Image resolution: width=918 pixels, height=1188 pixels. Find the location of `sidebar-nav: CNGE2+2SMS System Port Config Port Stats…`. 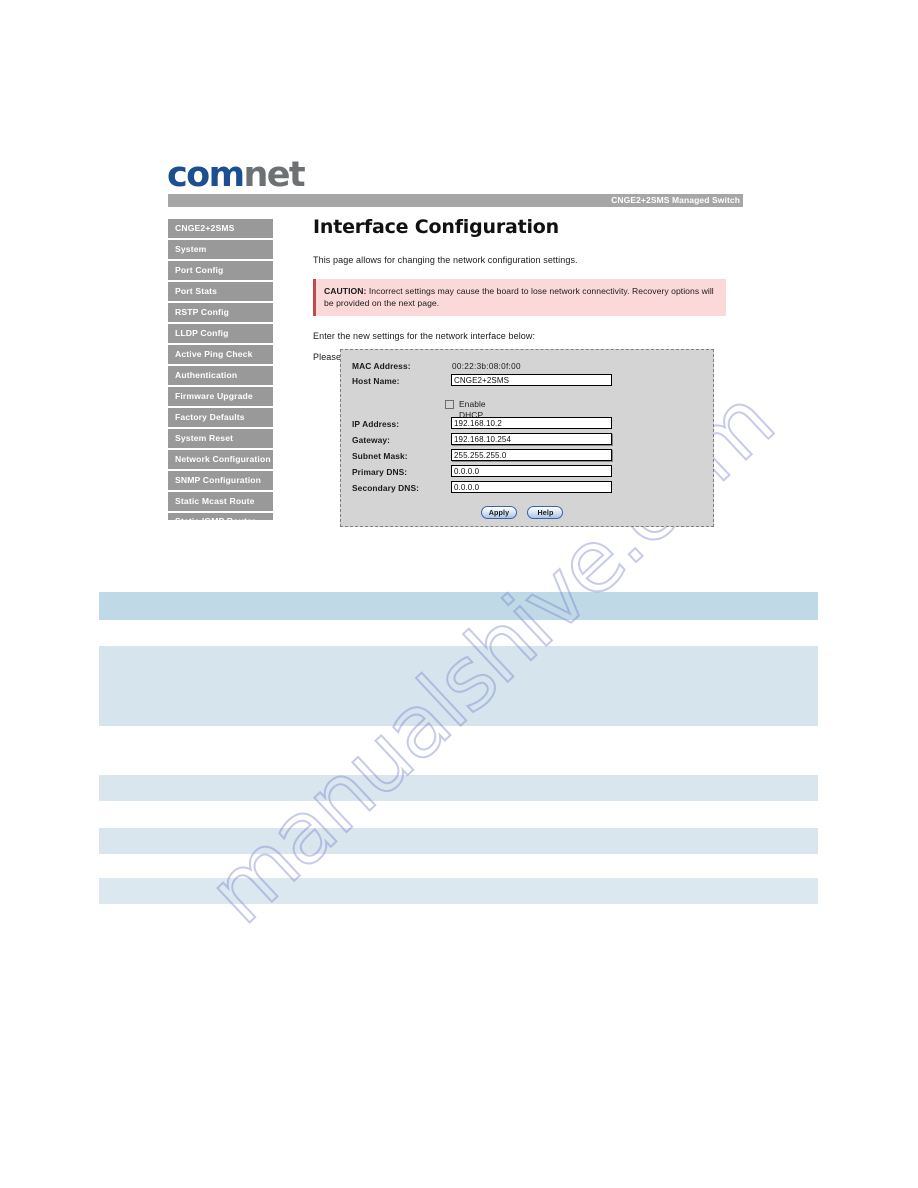

sidebar-nav: CNGE2+2SMS System Port Config Port Stats… is located at coordinates (220, 369).